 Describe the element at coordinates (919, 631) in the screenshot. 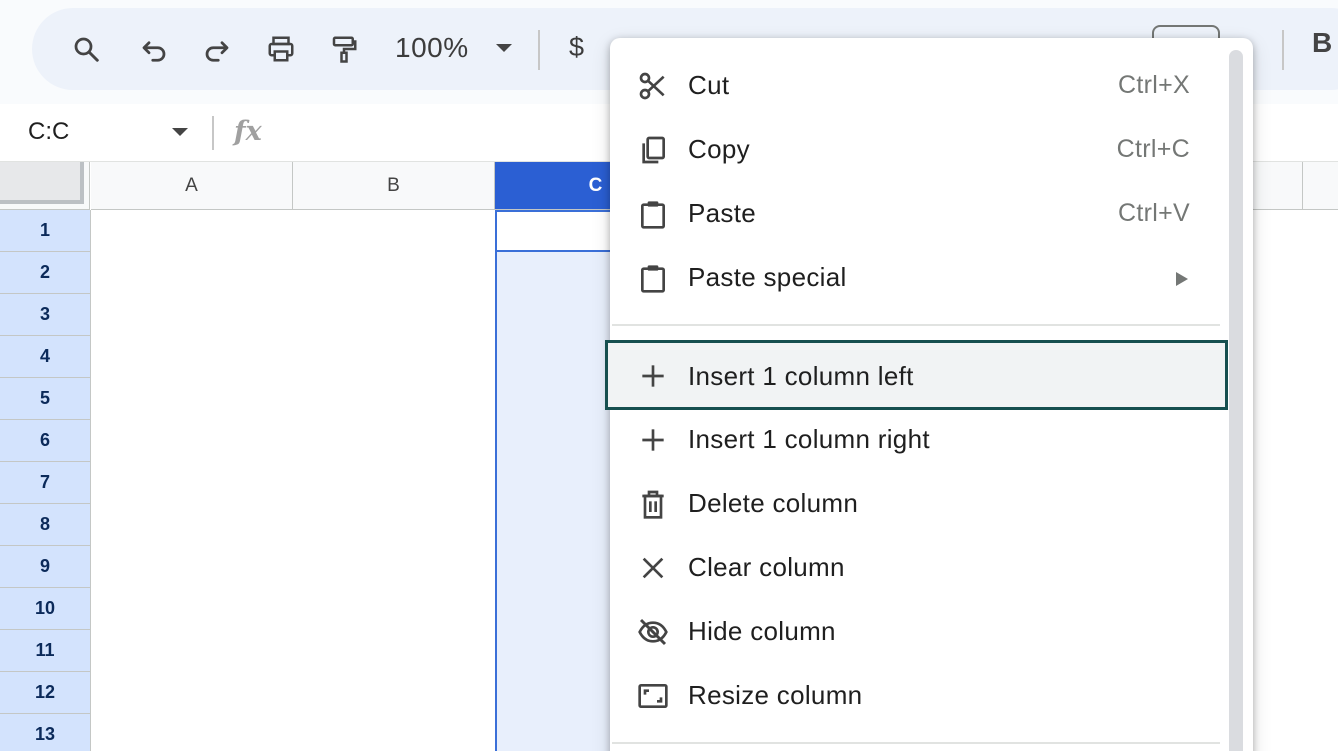

I see `menu-item-hide-column: Hide column` at that location.